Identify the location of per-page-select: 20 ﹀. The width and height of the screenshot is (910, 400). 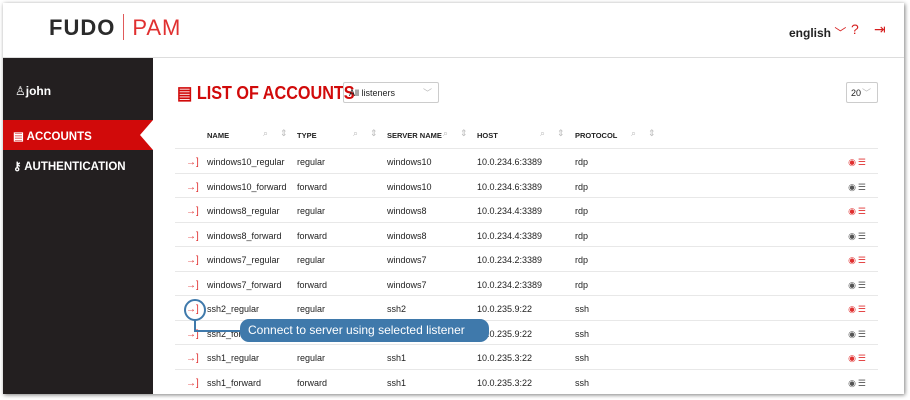
(862, 92).